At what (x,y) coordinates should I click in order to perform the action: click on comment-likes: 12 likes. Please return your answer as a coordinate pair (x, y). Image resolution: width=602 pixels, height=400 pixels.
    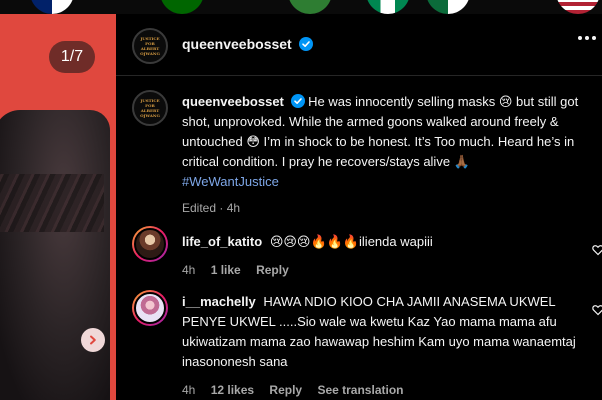
    Looking at the image, I should click on (232, 390).